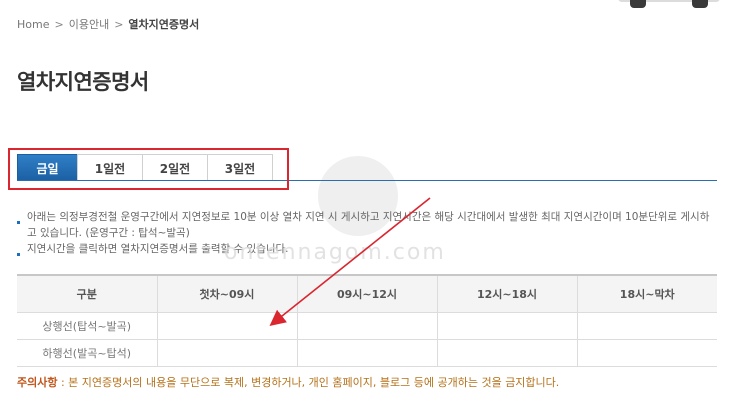 This screenshot has height=415, width=733. Describe the element at coordinates (335, 252) in the screenshot. I see `watermark-text: ontennagom.com` at that location.